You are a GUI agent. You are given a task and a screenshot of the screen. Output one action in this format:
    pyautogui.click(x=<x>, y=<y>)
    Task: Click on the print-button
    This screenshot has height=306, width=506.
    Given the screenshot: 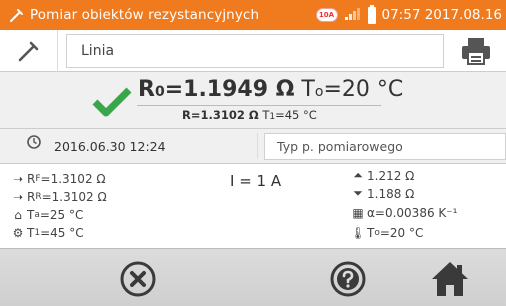 What is the action you would take?
    pyautogui.click(x=476, y=51)
    